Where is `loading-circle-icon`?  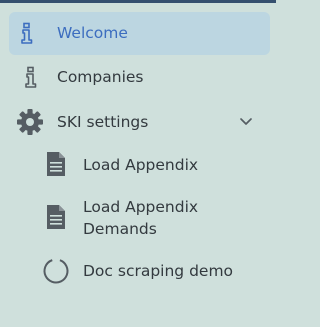
loading-circle-icon is located at coordinates (56, 271).